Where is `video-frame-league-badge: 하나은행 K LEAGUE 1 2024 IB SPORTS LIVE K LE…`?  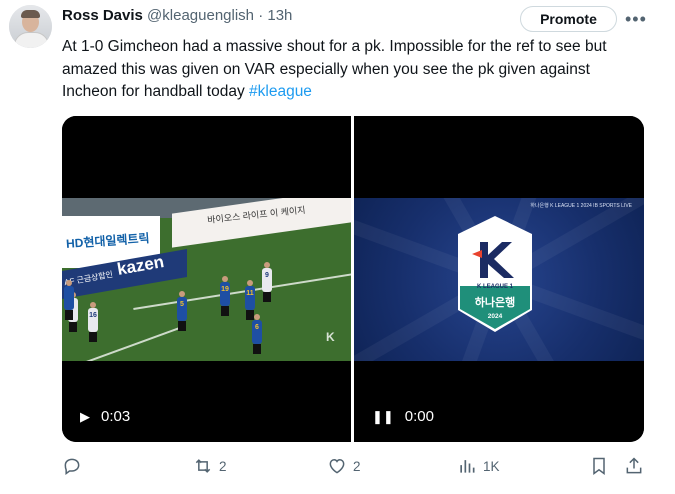
video-frame-league-badge: 하나은행 K LEAGUE 1 2024 IB SPORTS LIVE K LE… is located at coordinates (499, 279).